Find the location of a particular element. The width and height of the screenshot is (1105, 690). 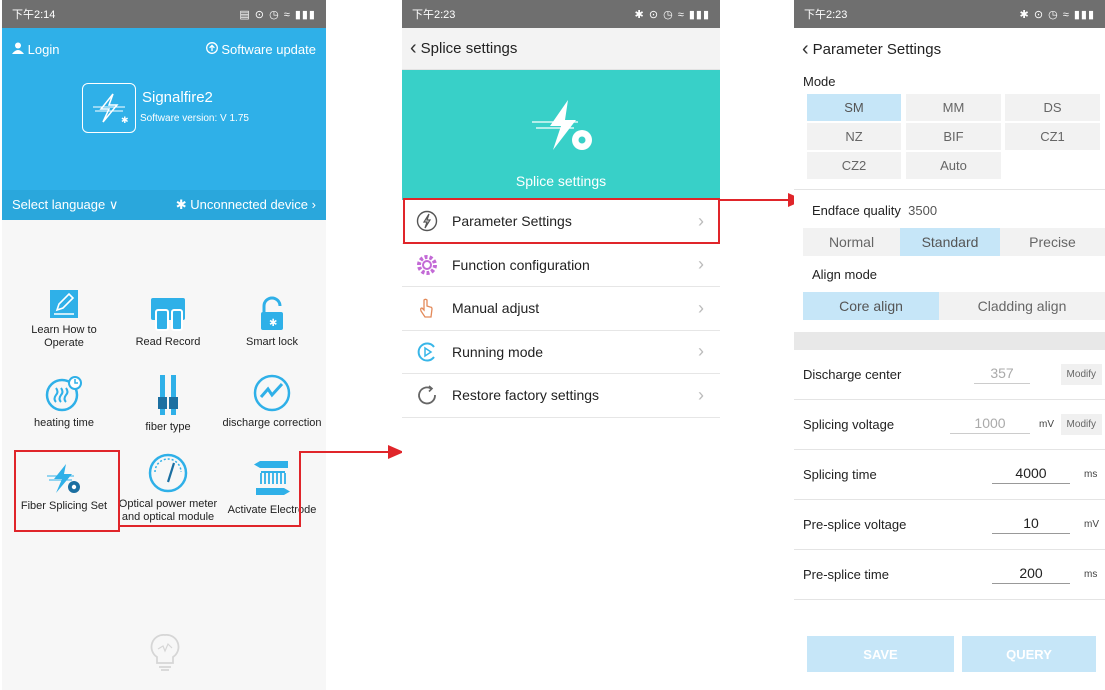

status-icons: ▤ ⊙ ◷ ≈ ▮▮▮ is located at coordinates (277, 14).